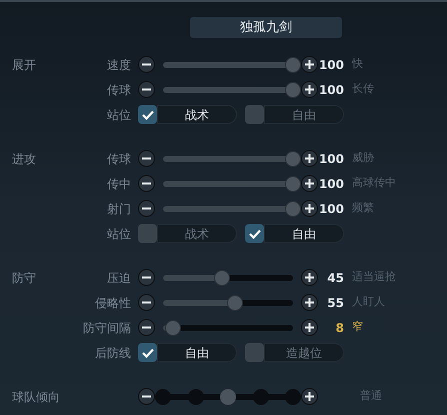  Describe the element at coordinates (368, 302) in the screenshot. I see `setting-description: 人盯人` at that location.